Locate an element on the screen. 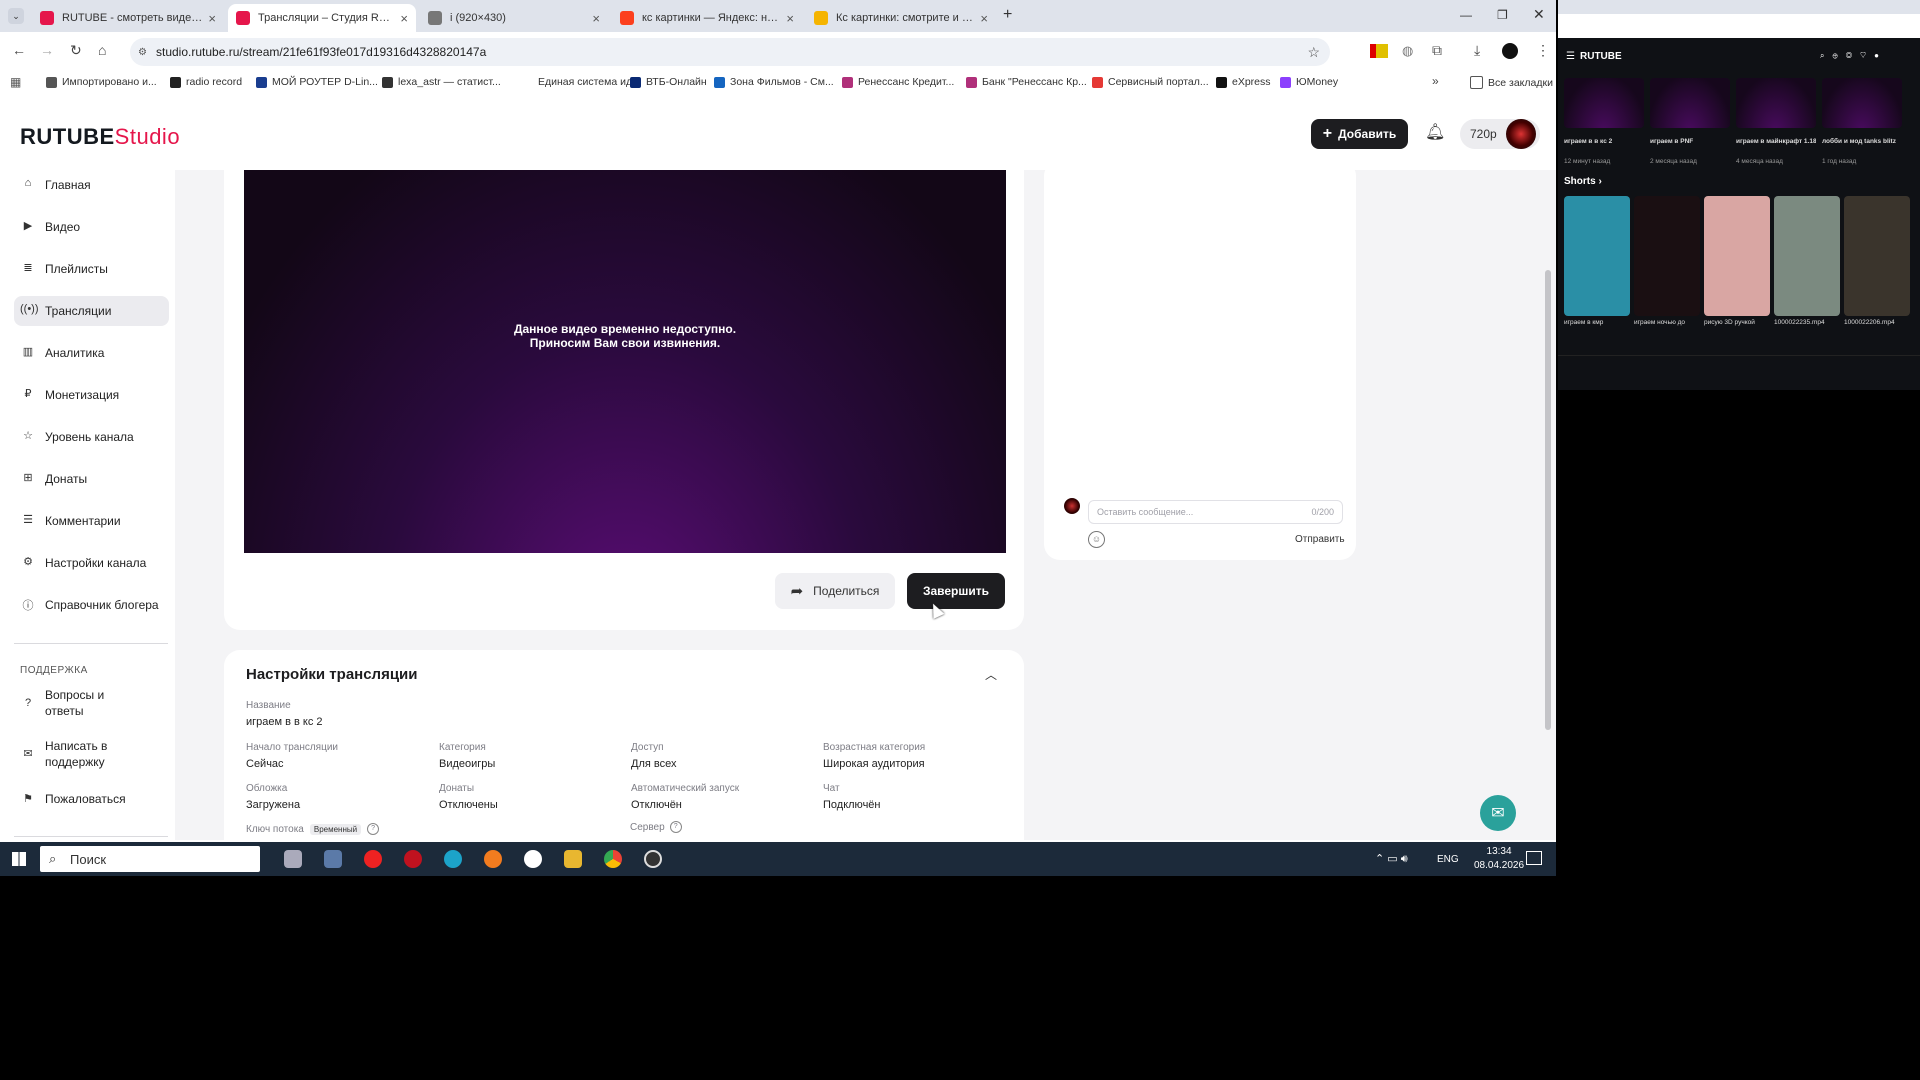  support-item: ? Вопросы и ответы is located at coordinates (74, 703).